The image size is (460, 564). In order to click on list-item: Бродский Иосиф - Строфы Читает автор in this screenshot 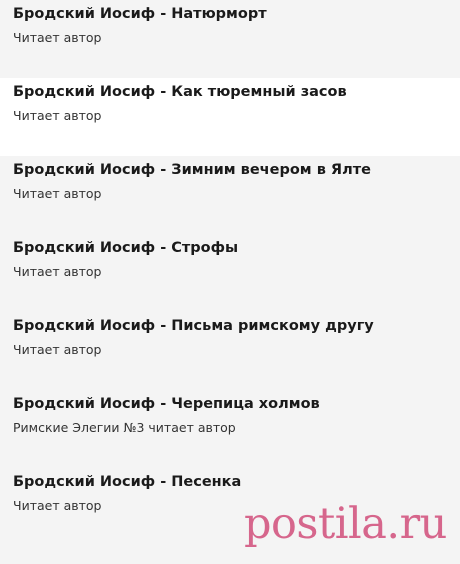, I will do `click(230, 273)`.